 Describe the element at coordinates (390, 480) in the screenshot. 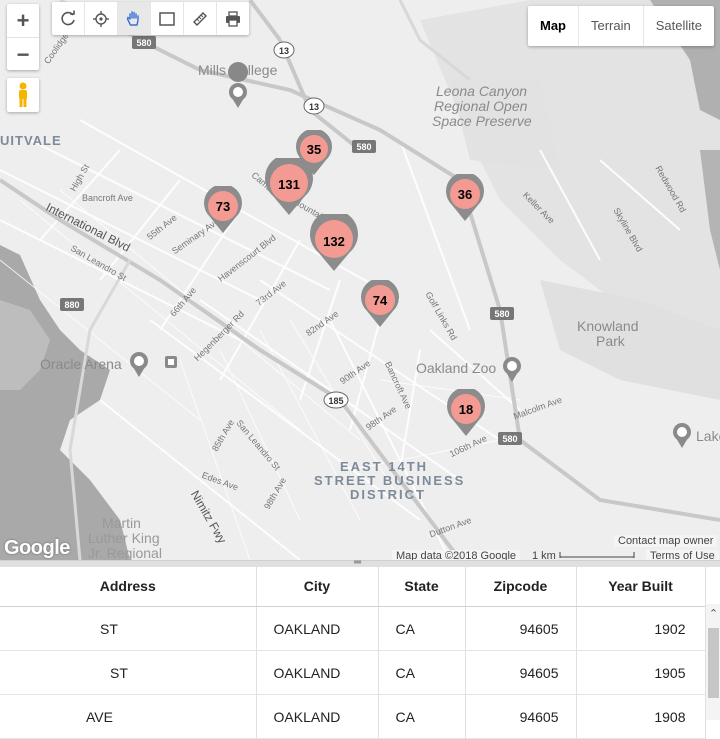

I see `district-label-2: STREET BUSINESS` at that location.